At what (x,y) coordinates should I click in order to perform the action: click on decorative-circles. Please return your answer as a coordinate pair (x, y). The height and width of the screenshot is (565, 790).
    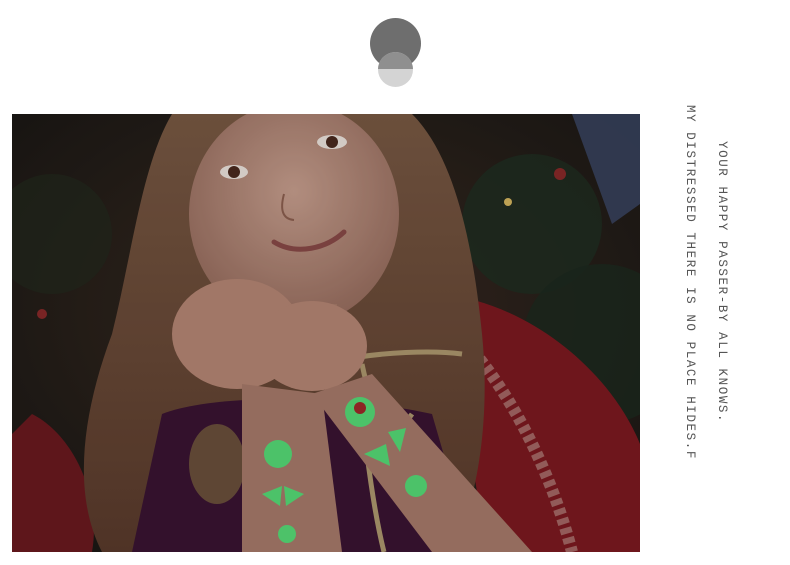
    Looking at the image, I should click on (396, 54).